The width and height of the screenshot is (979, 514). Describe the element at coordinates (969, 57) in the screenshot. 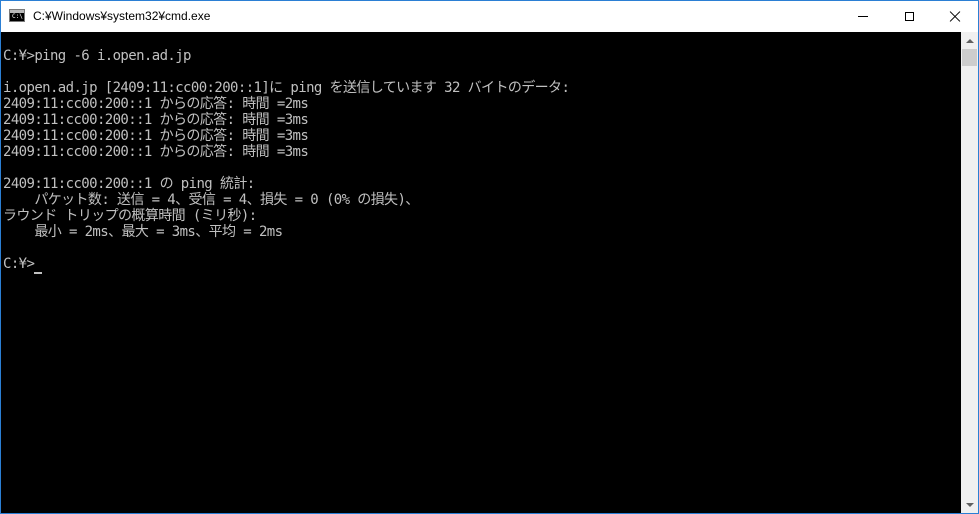

I see `scrollbar-thumb` at that location.